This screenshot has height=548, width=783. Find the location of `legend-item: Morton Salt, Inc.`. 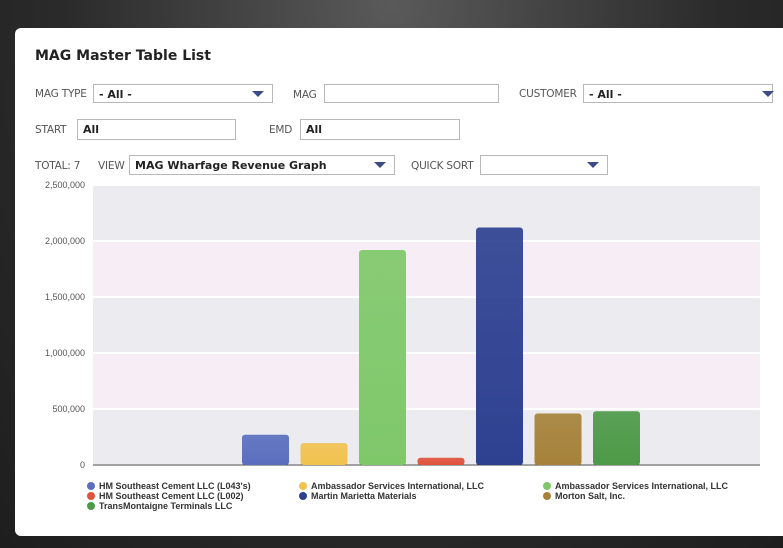

legend-item: Morton Salt, Inc. is located at coordinates (584, 496).